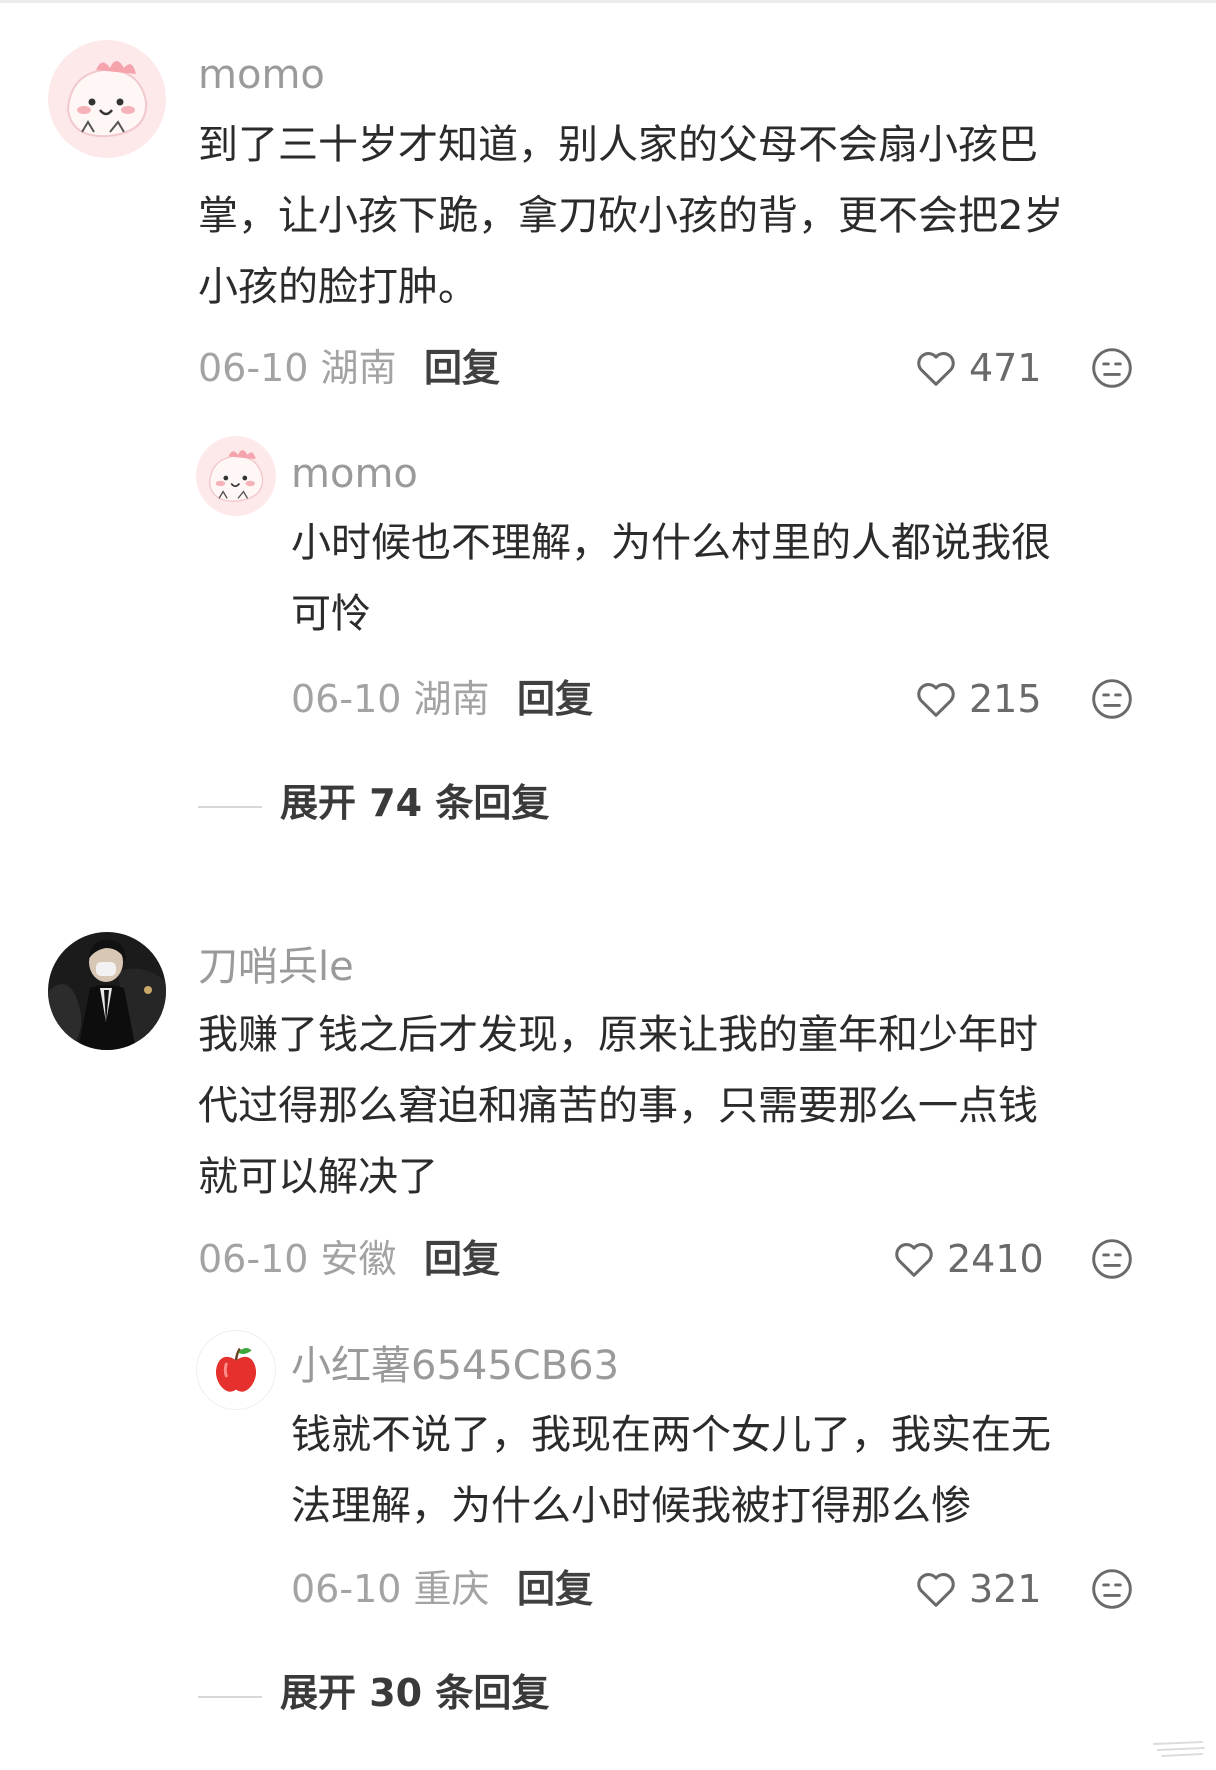 The image size is (1216, 1770). What do you see at coordinates (995, 1259) in the screenshot?
I see `like-count: 2410` at bounding box center [995, 1259].